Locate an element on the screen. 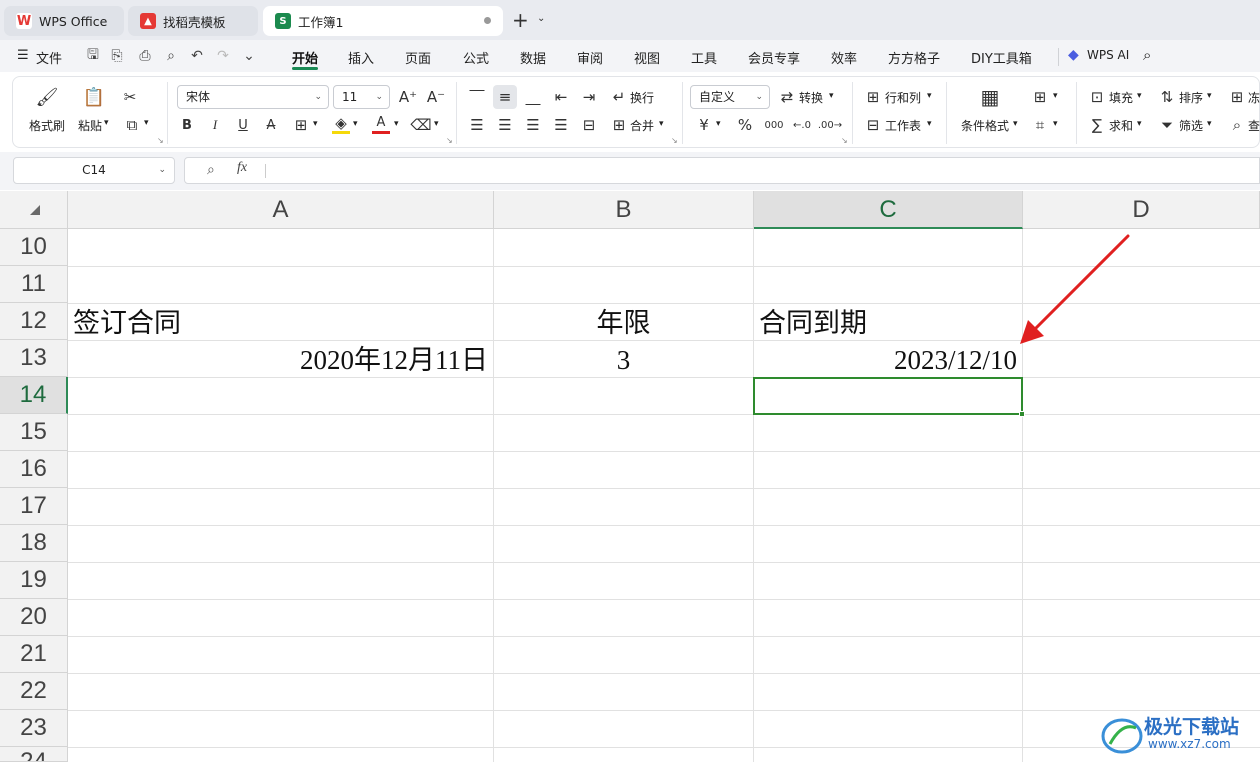  tab-docer-templates: ▲ 找稻壳模板 is located at coordinates (193, 21).